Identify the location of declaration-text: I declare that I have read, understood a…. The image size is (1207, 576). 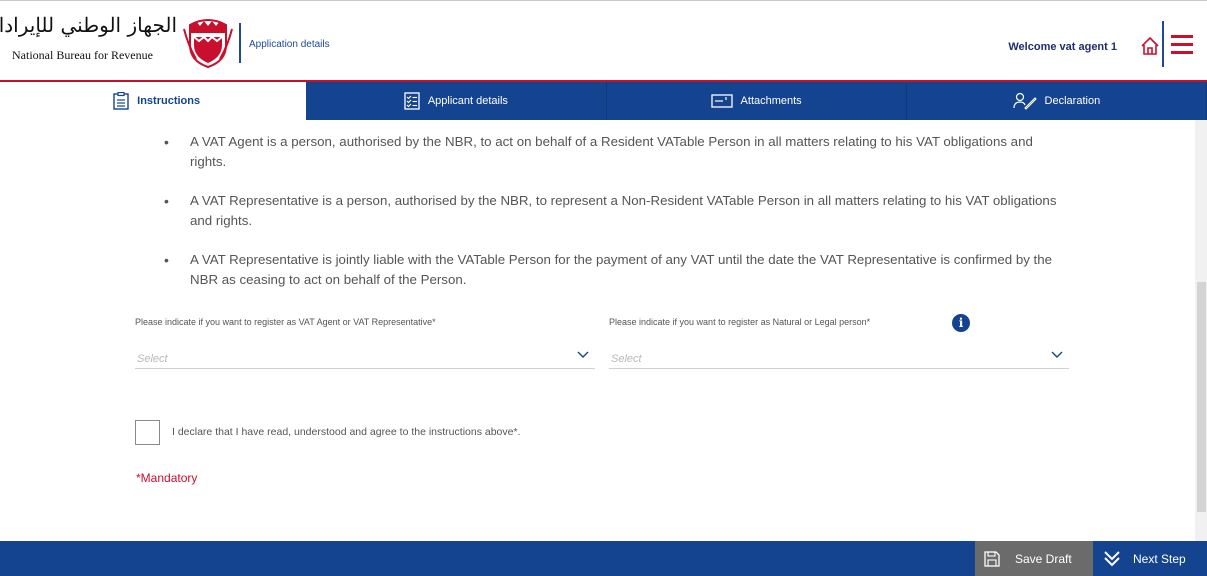
(346, 432).